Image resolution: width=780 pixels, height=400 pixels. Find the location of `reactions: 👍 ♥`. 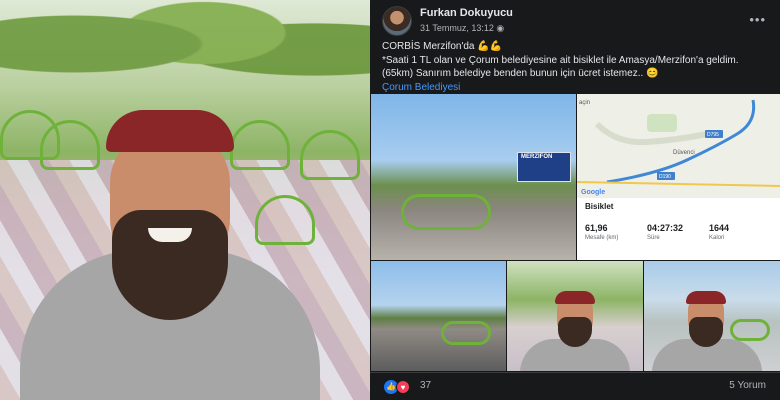

reactions: 👍 ♥ is located at coordinates (401, 387).